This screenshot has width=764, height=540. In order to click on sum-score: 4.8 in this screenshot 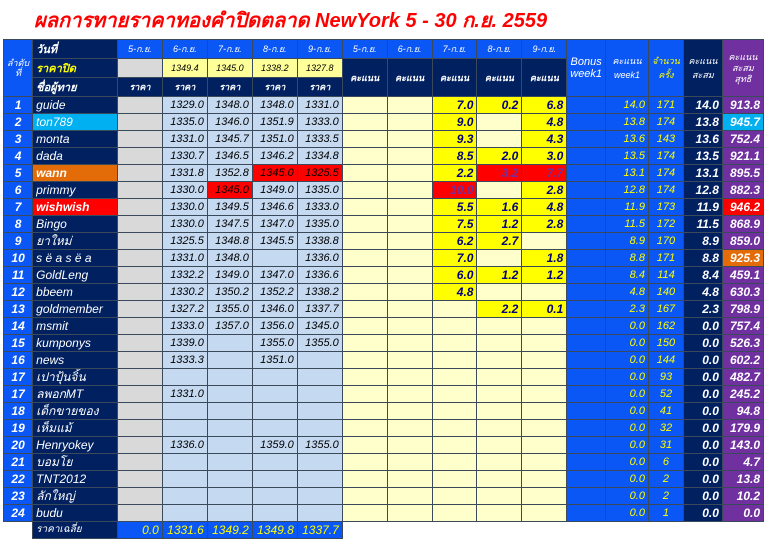, I will do `click(702, 292)`.